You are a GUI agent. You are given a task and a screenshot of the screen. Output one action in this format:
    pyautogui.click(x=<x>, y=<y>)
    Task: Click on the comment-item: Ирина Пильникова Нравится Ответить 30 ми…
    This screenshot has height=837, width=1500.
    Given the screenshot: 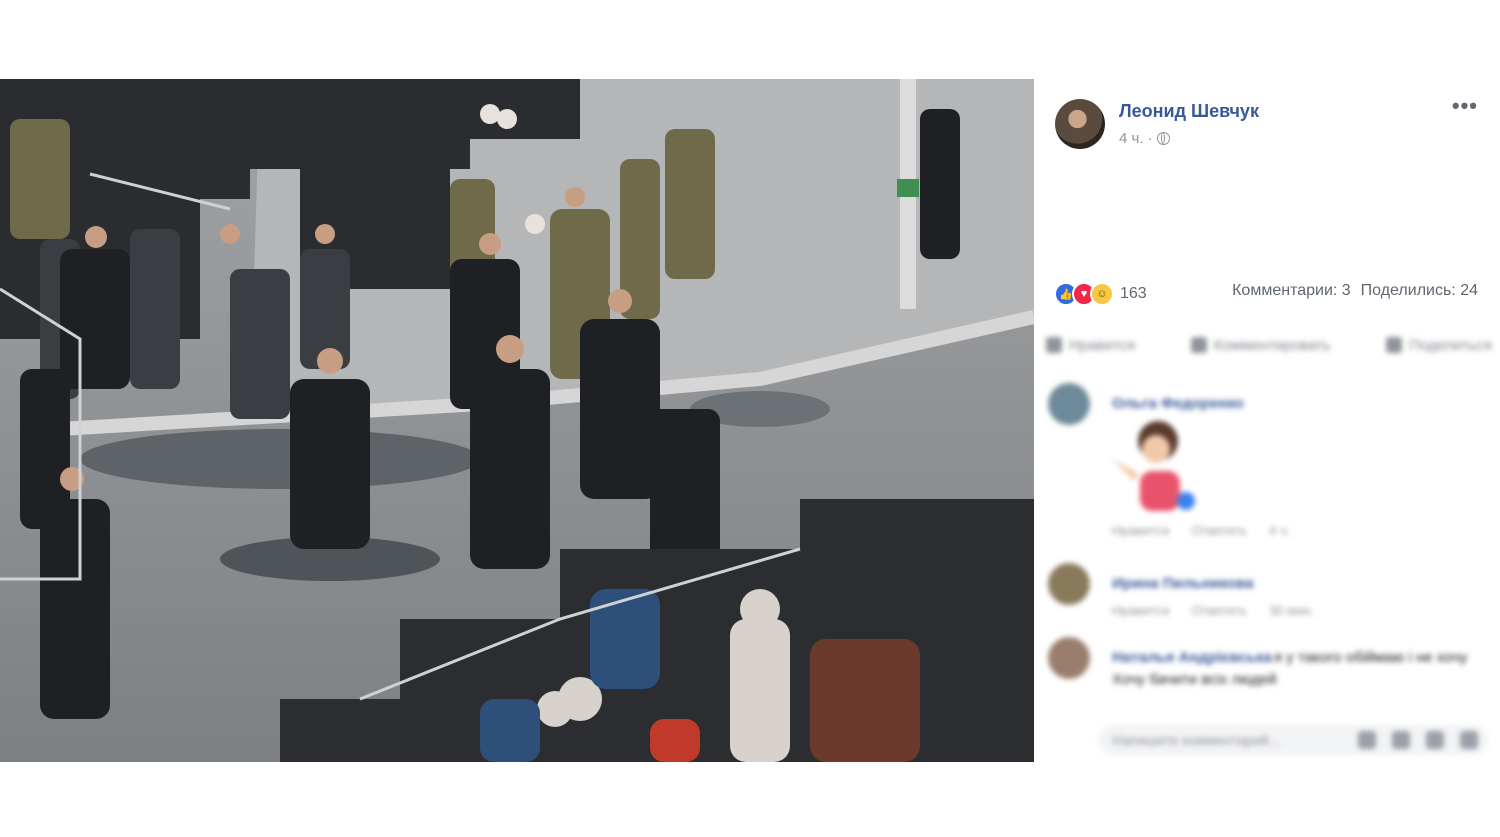 What is the action you would take?
    pyautogui.click(x=1268, y=598)
    